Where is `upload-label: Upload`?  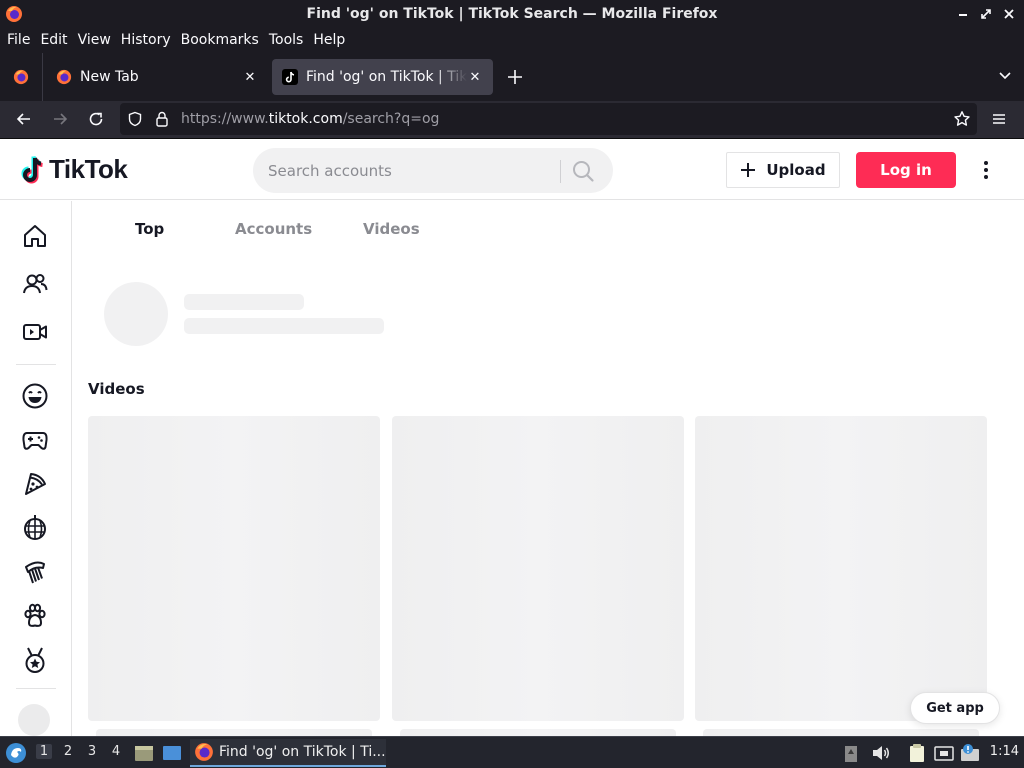
upload-label: Upload is located at coordinates (796, 170).